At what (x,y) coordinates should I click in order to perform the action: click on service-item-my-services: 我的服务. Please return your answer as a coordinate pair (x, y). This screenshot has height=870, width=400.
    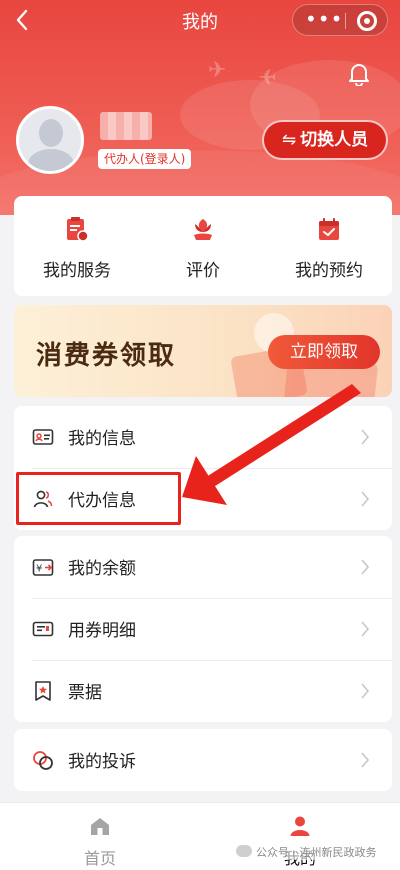
    Looking at the image, I should click on (77, 246).